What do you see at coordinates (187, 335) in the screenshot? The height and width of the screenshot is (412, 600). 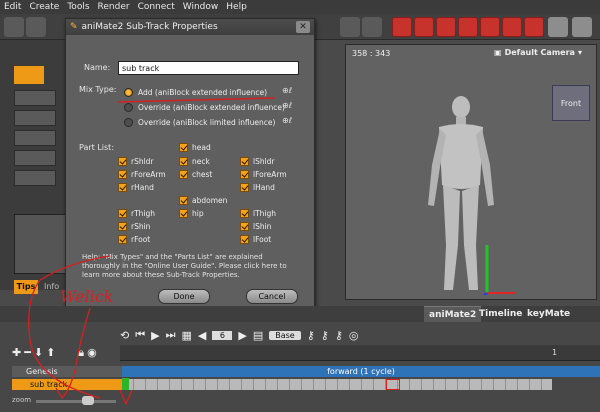 I see `film-icon: ▦` at bounding box center [187, 335].